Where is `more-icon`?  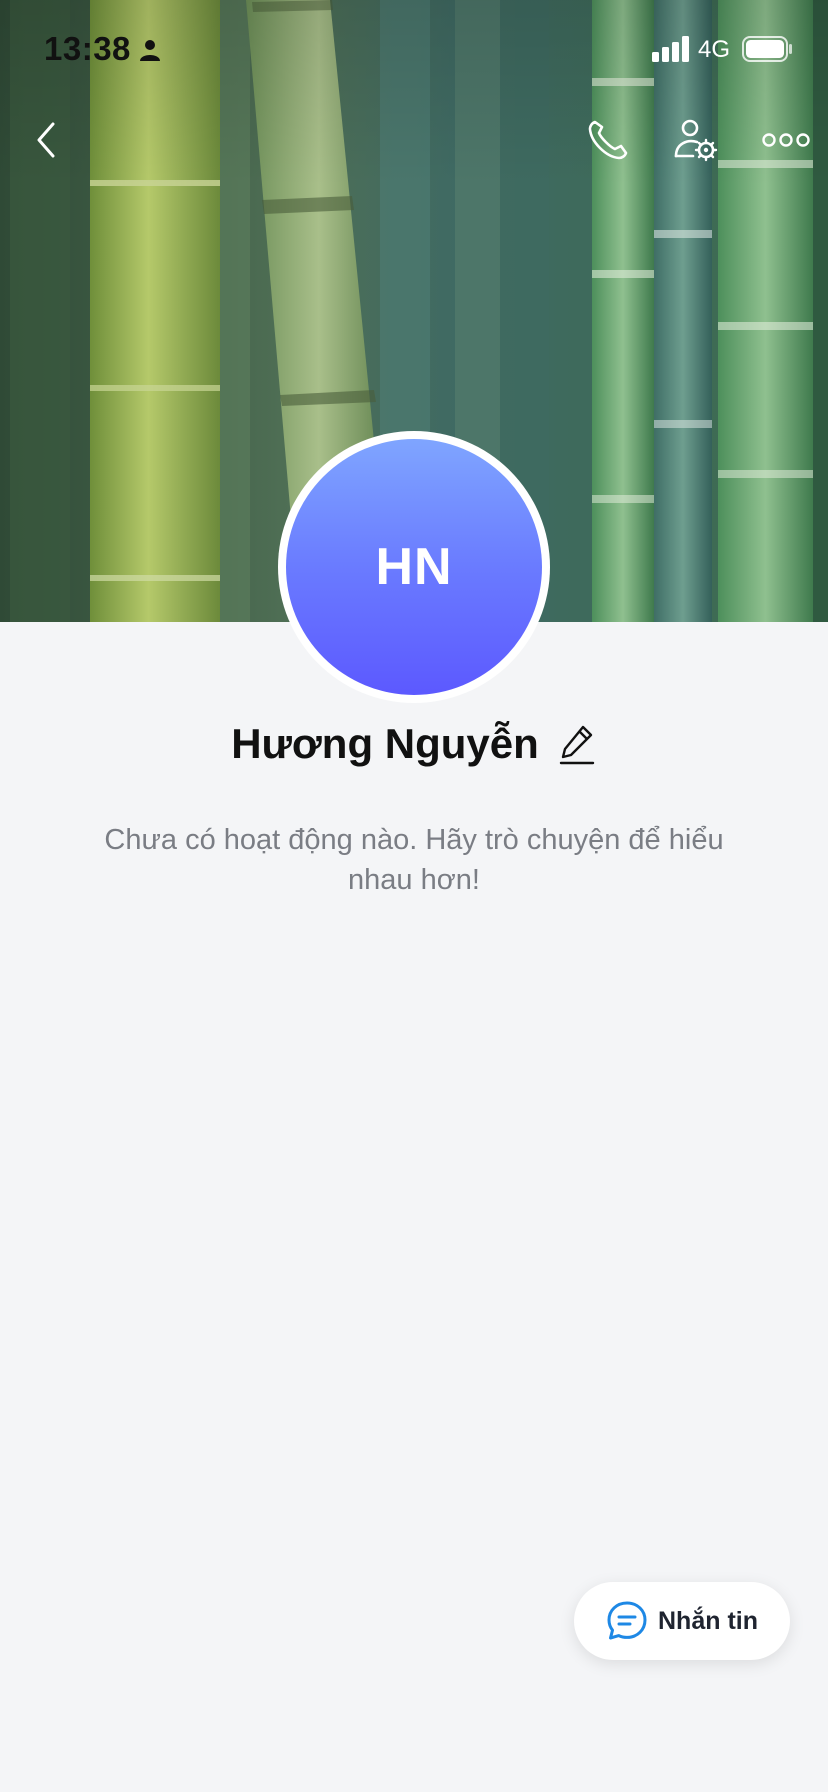 more-icon is located at coordinates (786, 140).